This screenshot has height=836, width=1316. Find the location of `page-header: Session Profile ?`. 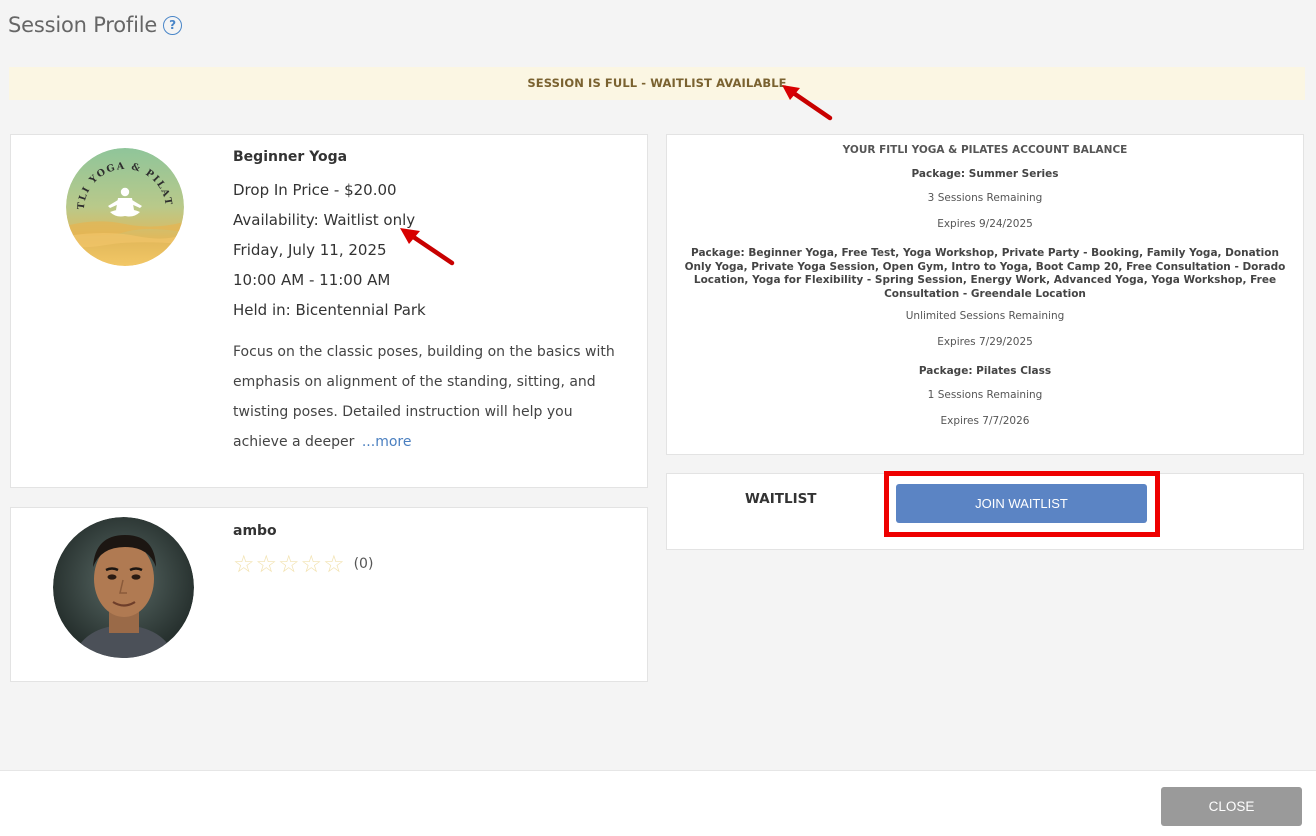

page-header: Session Profile ? is located at coordinates (95, 25).